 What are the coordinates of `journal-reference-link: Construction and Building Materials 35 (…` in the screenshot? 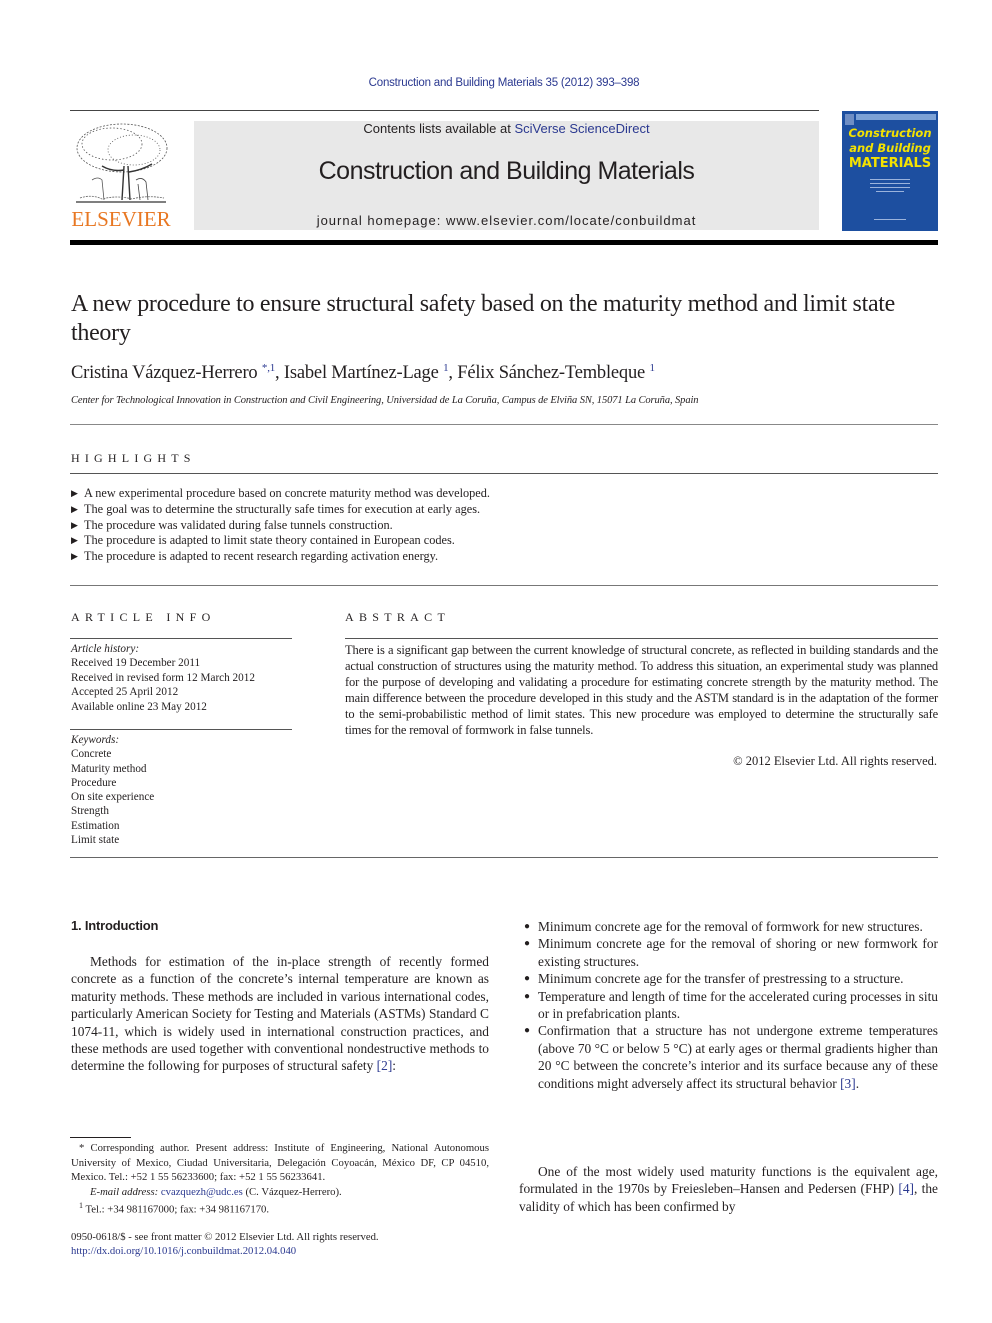 It's located at (496, 83).